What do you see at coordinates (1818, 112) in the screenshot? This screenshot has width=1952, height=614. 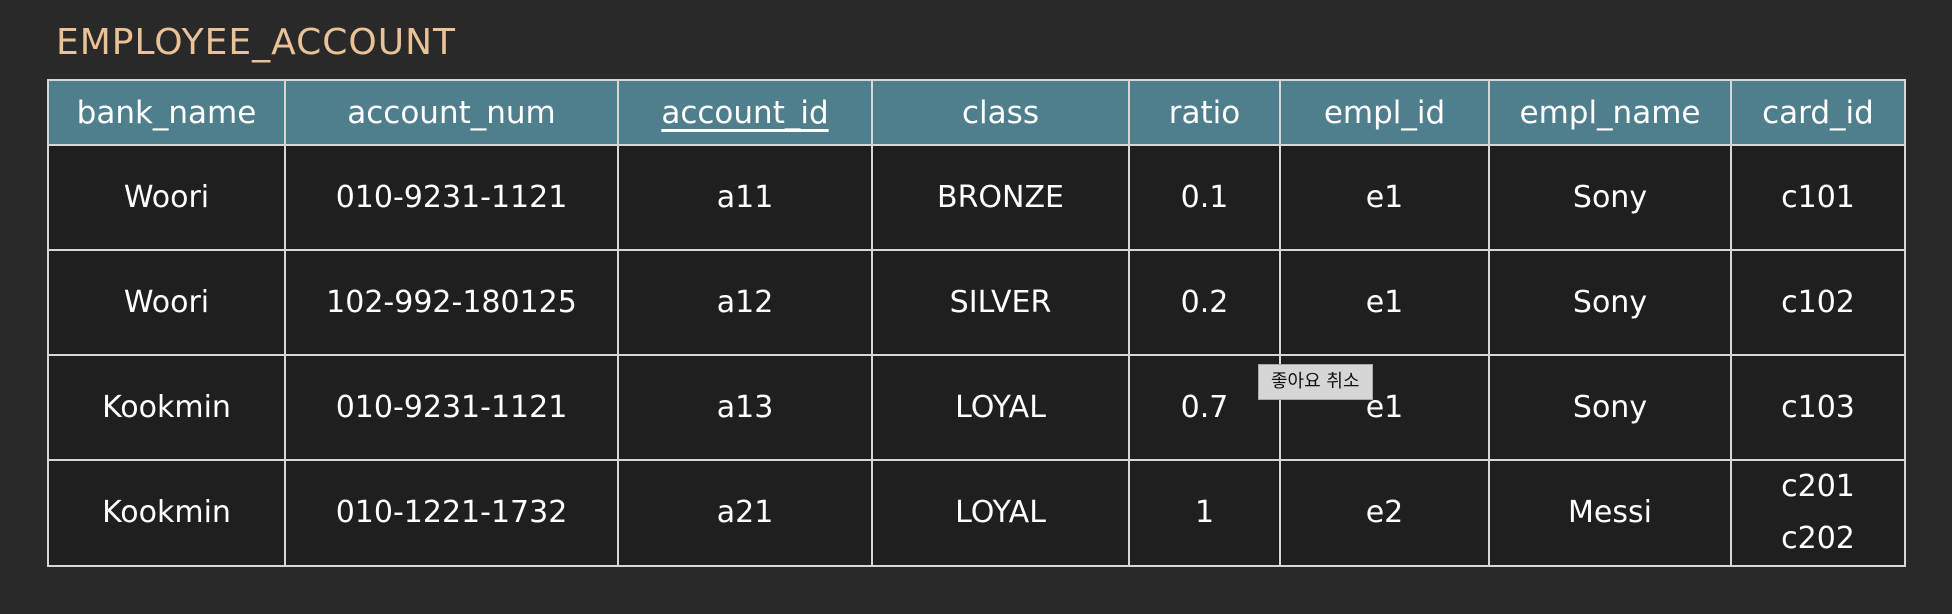 I see `column-header-card-id: card_id` at bounding box center [1818, 112].